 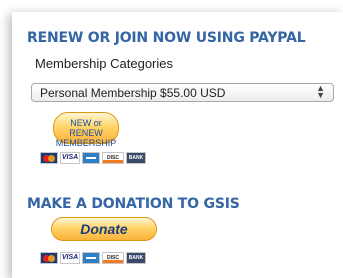 I want to click on renew-heading: RENEW OR JOIN NOW USING PAYPAL, so click(x=166, y=38).